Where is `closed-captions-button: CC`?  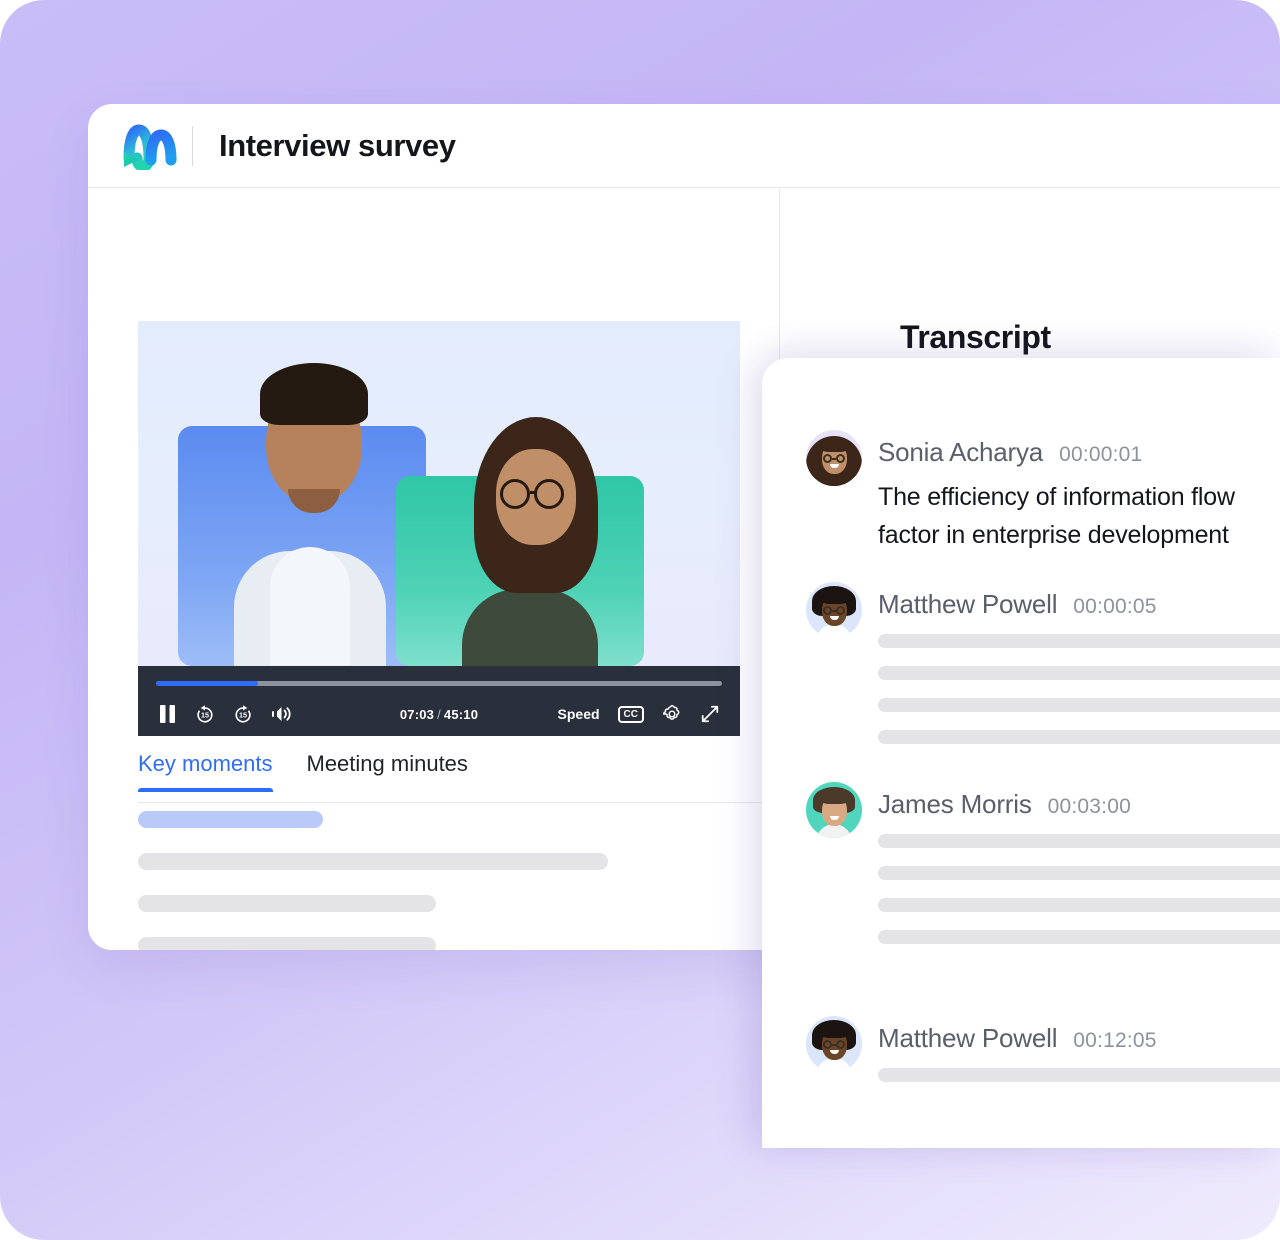 closed-captions-button: CC is located at coordinates (630, 714).